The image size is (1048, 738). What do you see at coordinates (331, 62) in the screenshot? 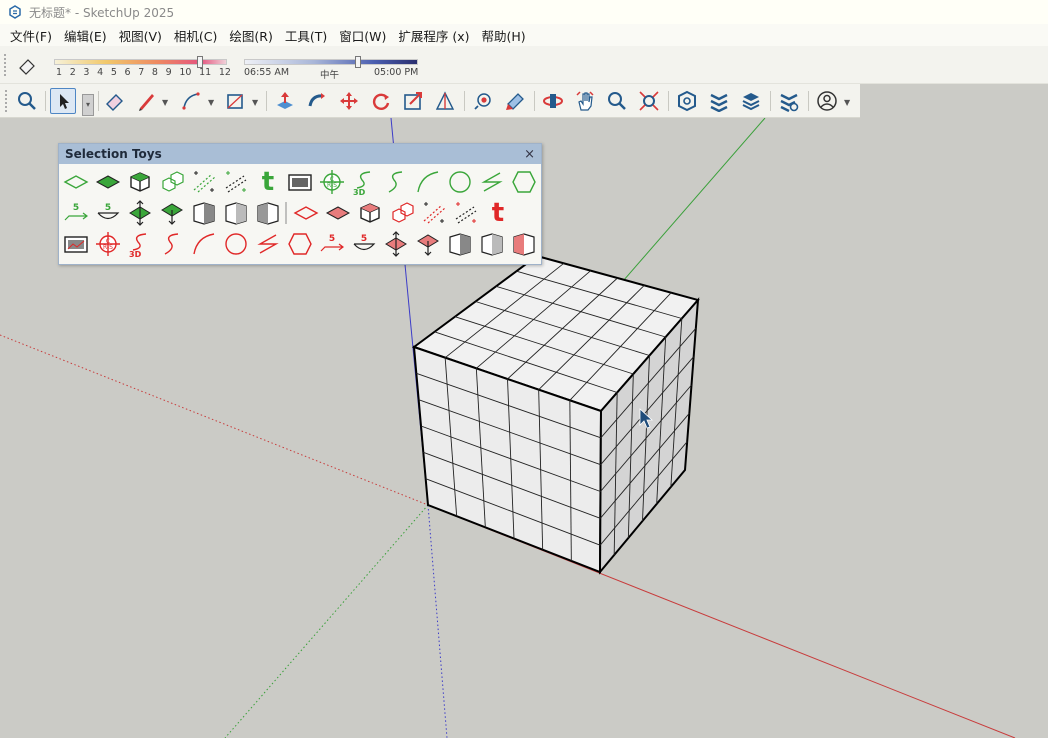
I see `time-slider` at bounding box center [331, 62].